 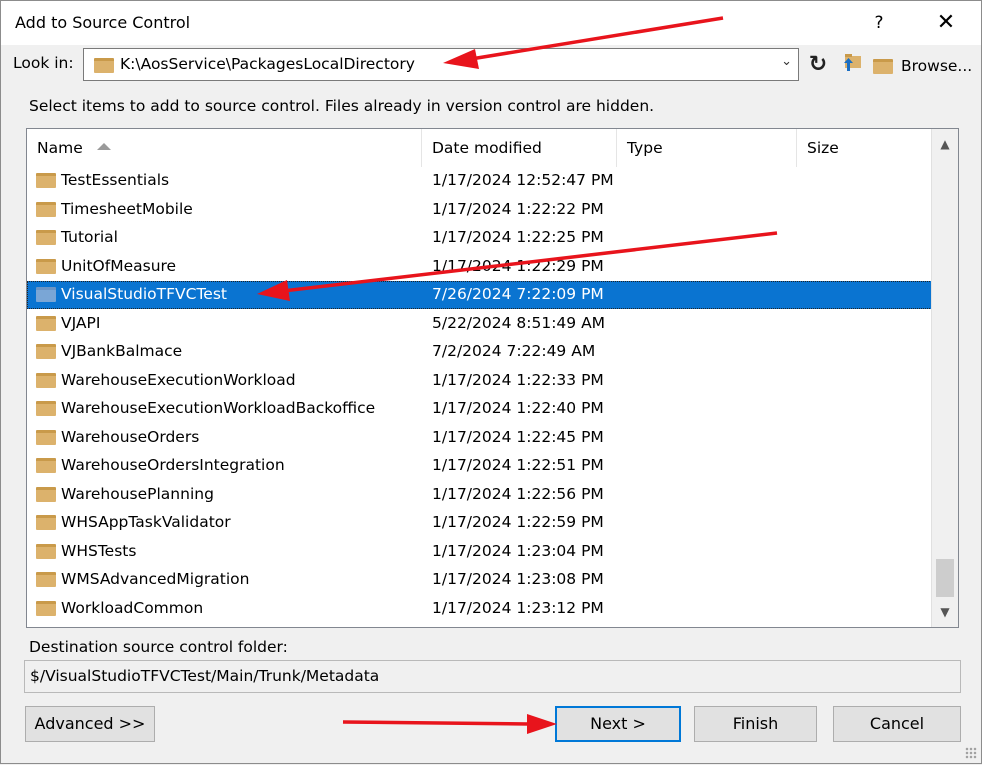 I want to click on item-date: 1/17/2024 1:22:45 PM, so click(x=518, y=436).